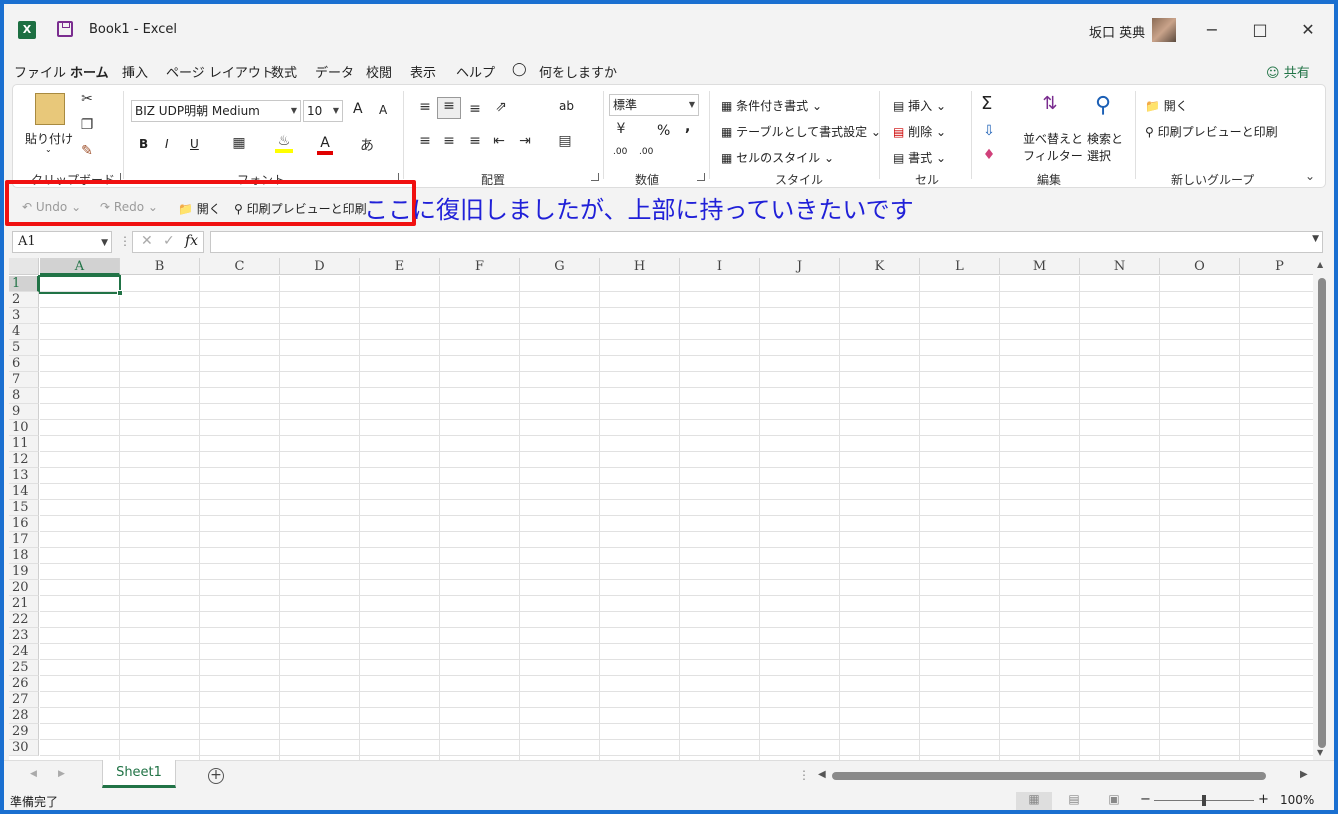  Describe the element at coordinates (24, 524) in the screenshot. I see `row-header-16: 16` at that location.